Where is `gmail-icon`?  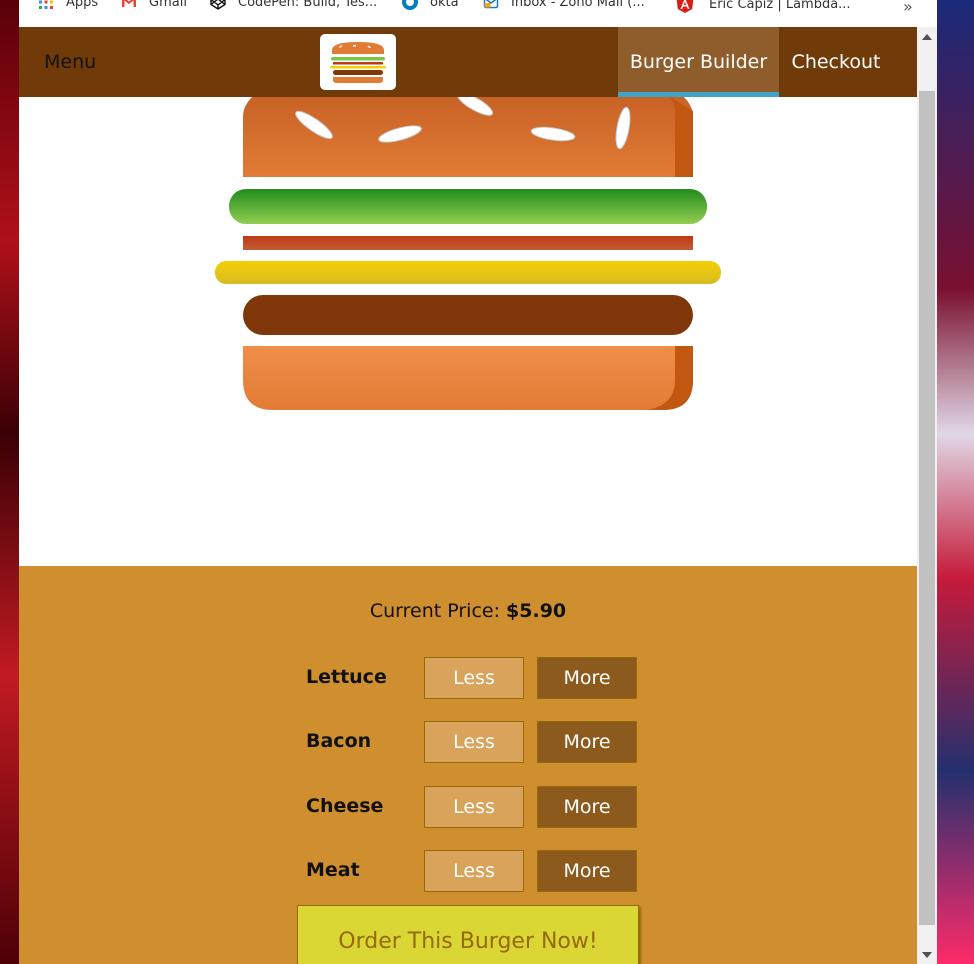
gmail-icon is located at coordinates (129, 3).